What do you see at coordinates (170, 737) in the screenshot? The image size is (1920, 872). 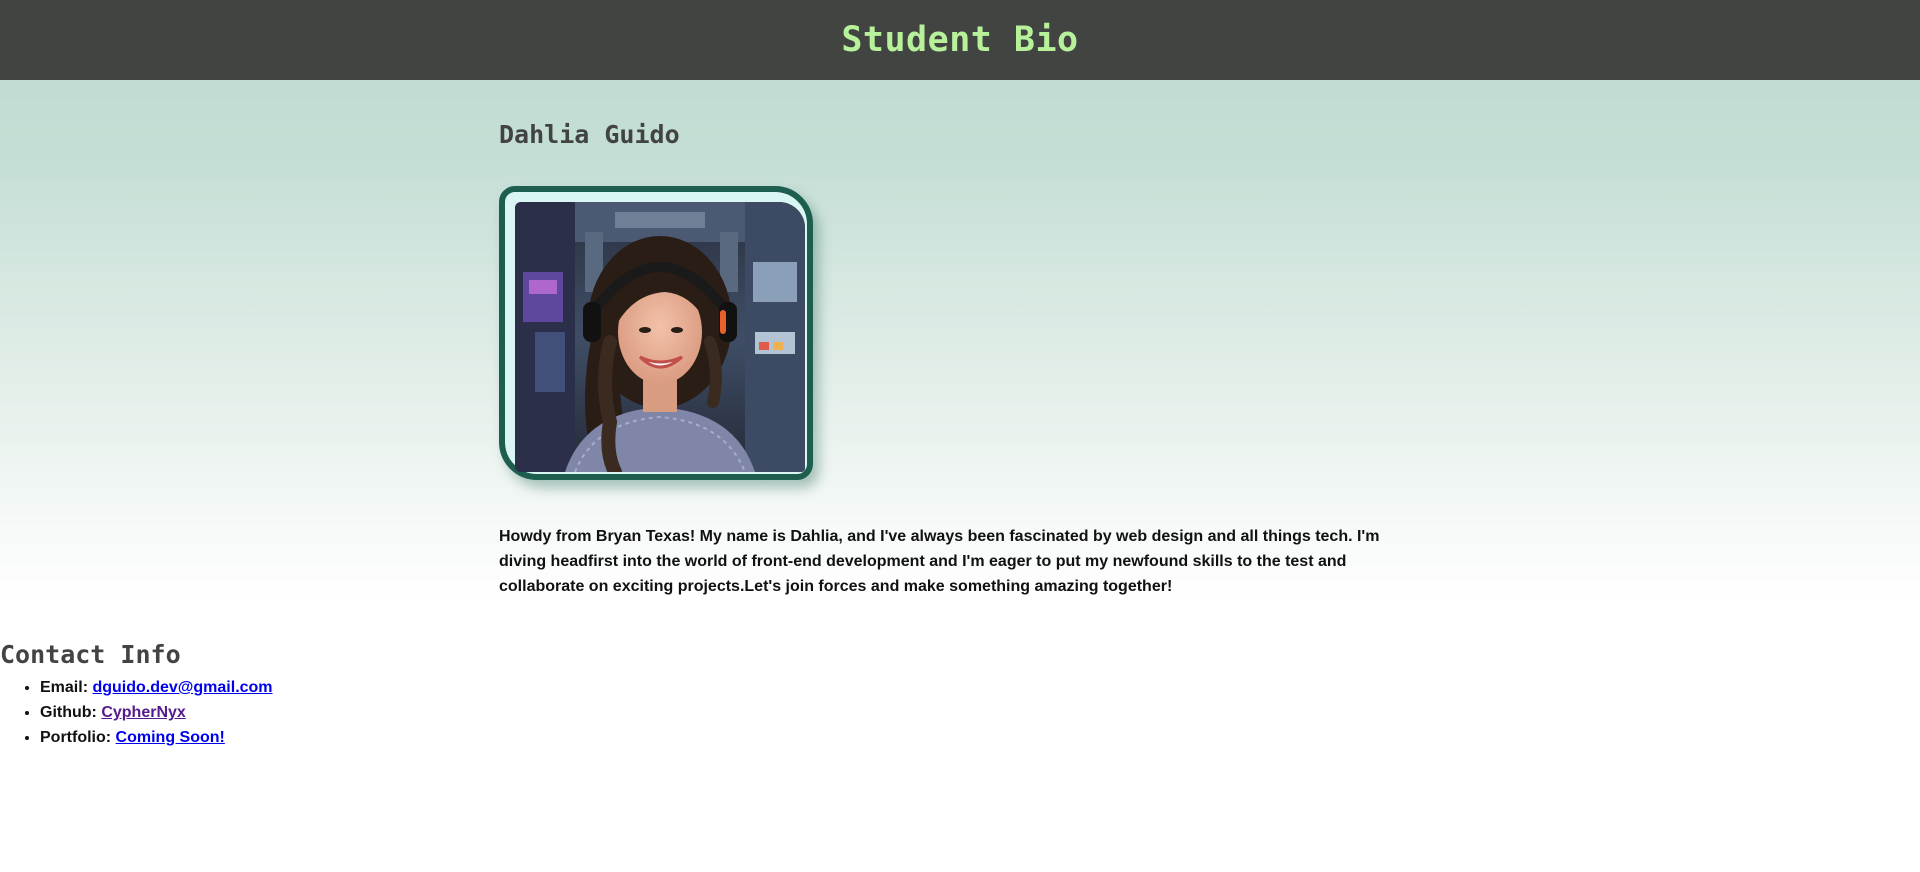 I see `portfolio-link: Coming Soon!` at bounding box center [170, 737].